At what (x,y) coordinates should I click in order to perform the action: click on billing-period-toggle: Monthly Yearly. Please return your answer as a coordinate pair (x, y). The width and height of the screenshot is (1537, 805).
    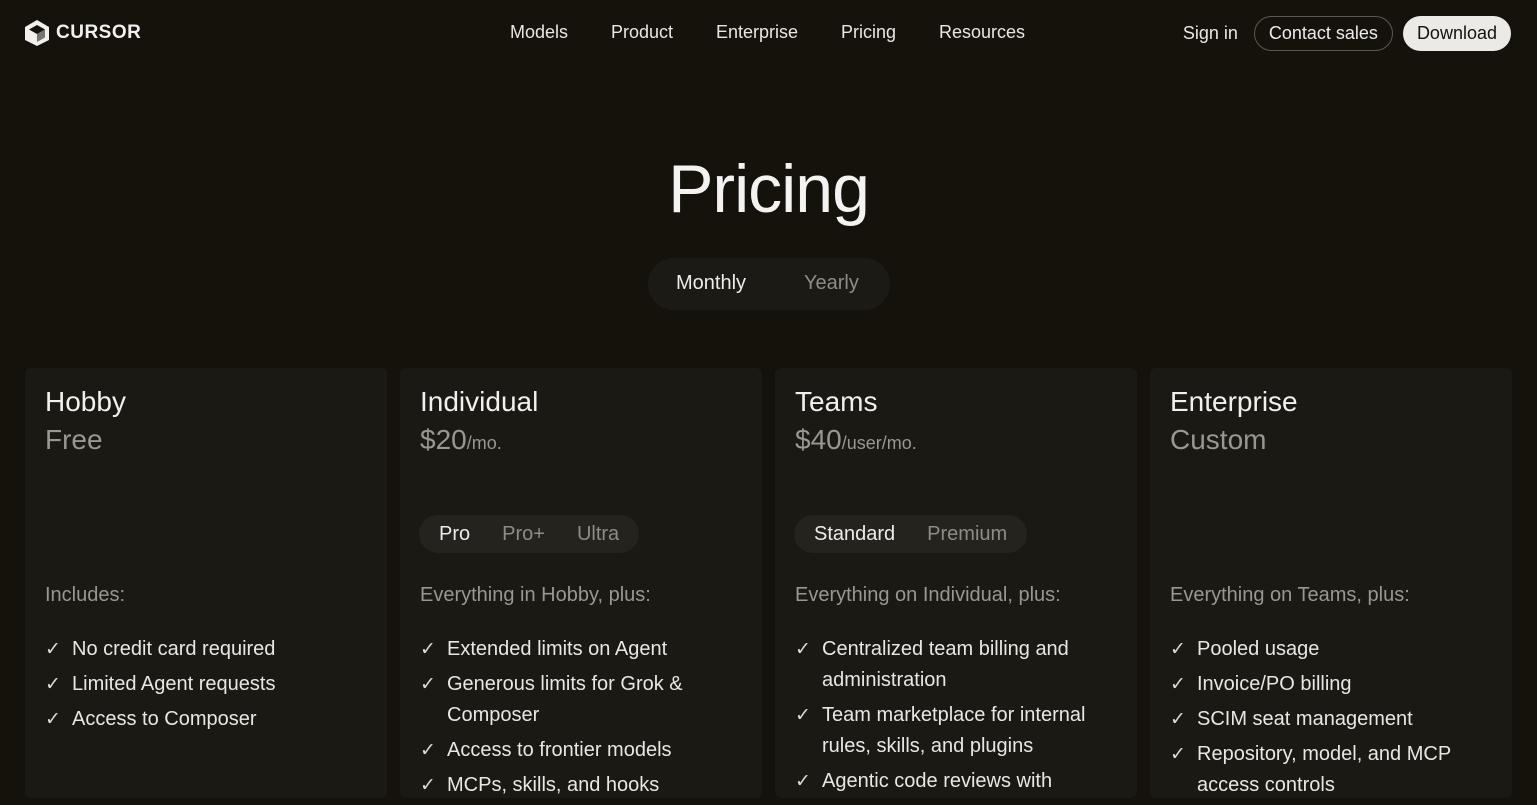
    Looking at the image, I should click on (769, 284).